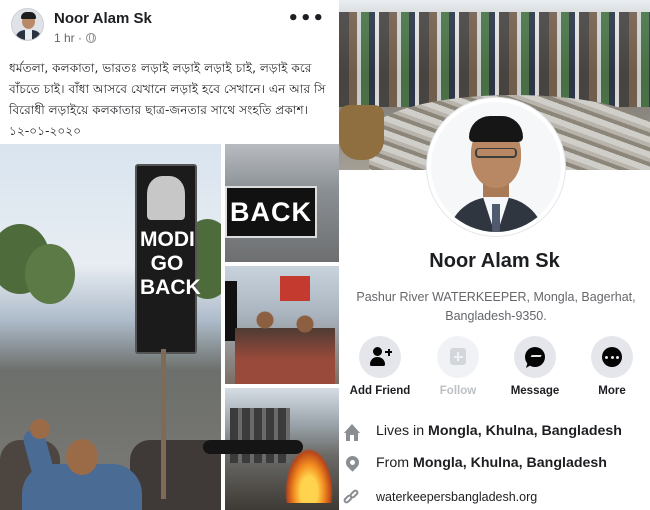 The image size is (650, 510). I want to click on post-header: Noor Alam Sk 1 hr · •••, so click(169, 26).